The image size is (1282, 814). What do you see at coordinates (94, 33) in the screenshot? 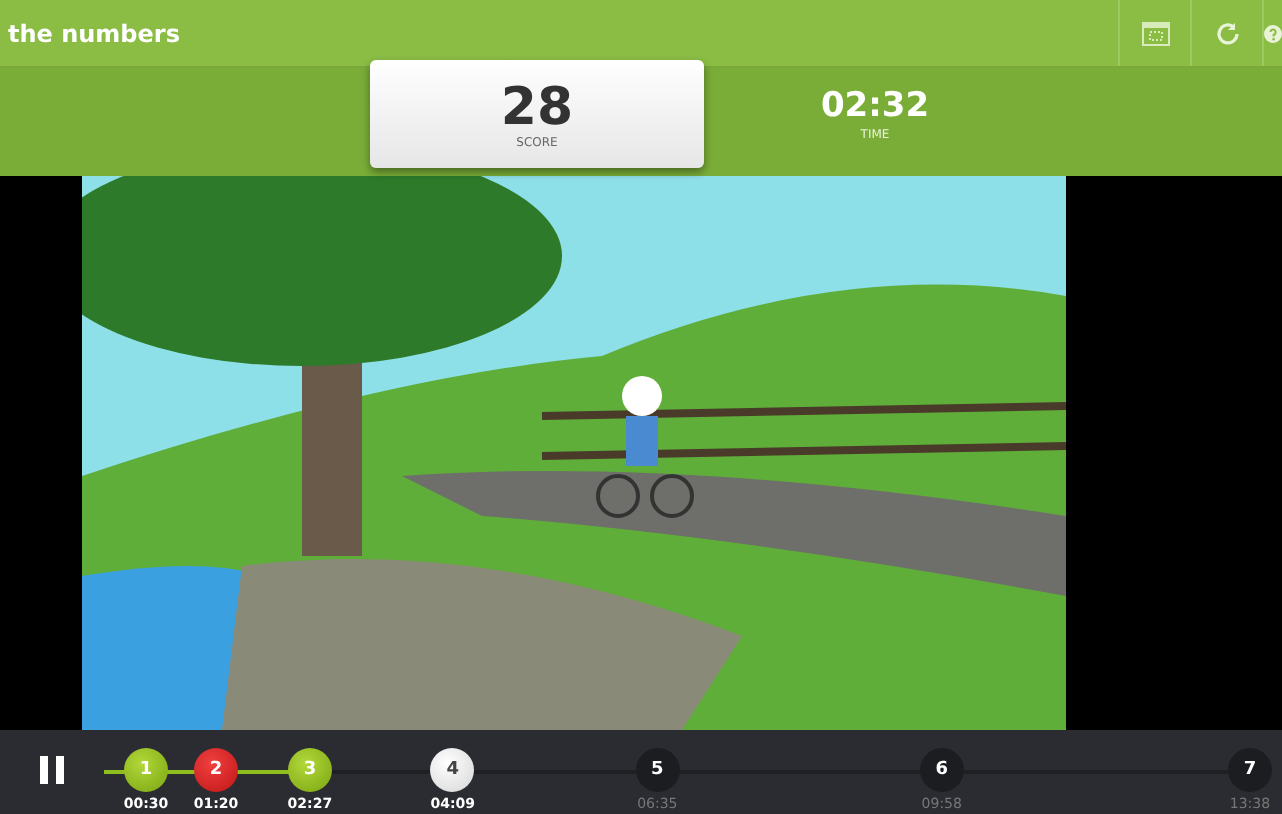
I see `window-title: the numbers` at bounding box center [94, 33].